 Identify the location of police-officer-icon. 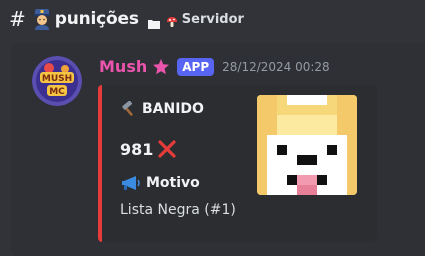
(42, 19).